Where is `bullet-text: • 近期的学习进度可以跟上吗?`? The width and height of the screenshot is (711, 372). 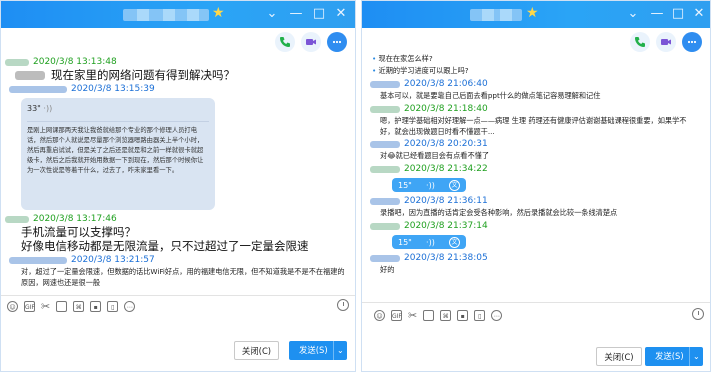 bullet-text: • 近期的学习进度可以跟上吗? is located at coordinates (420, 70).